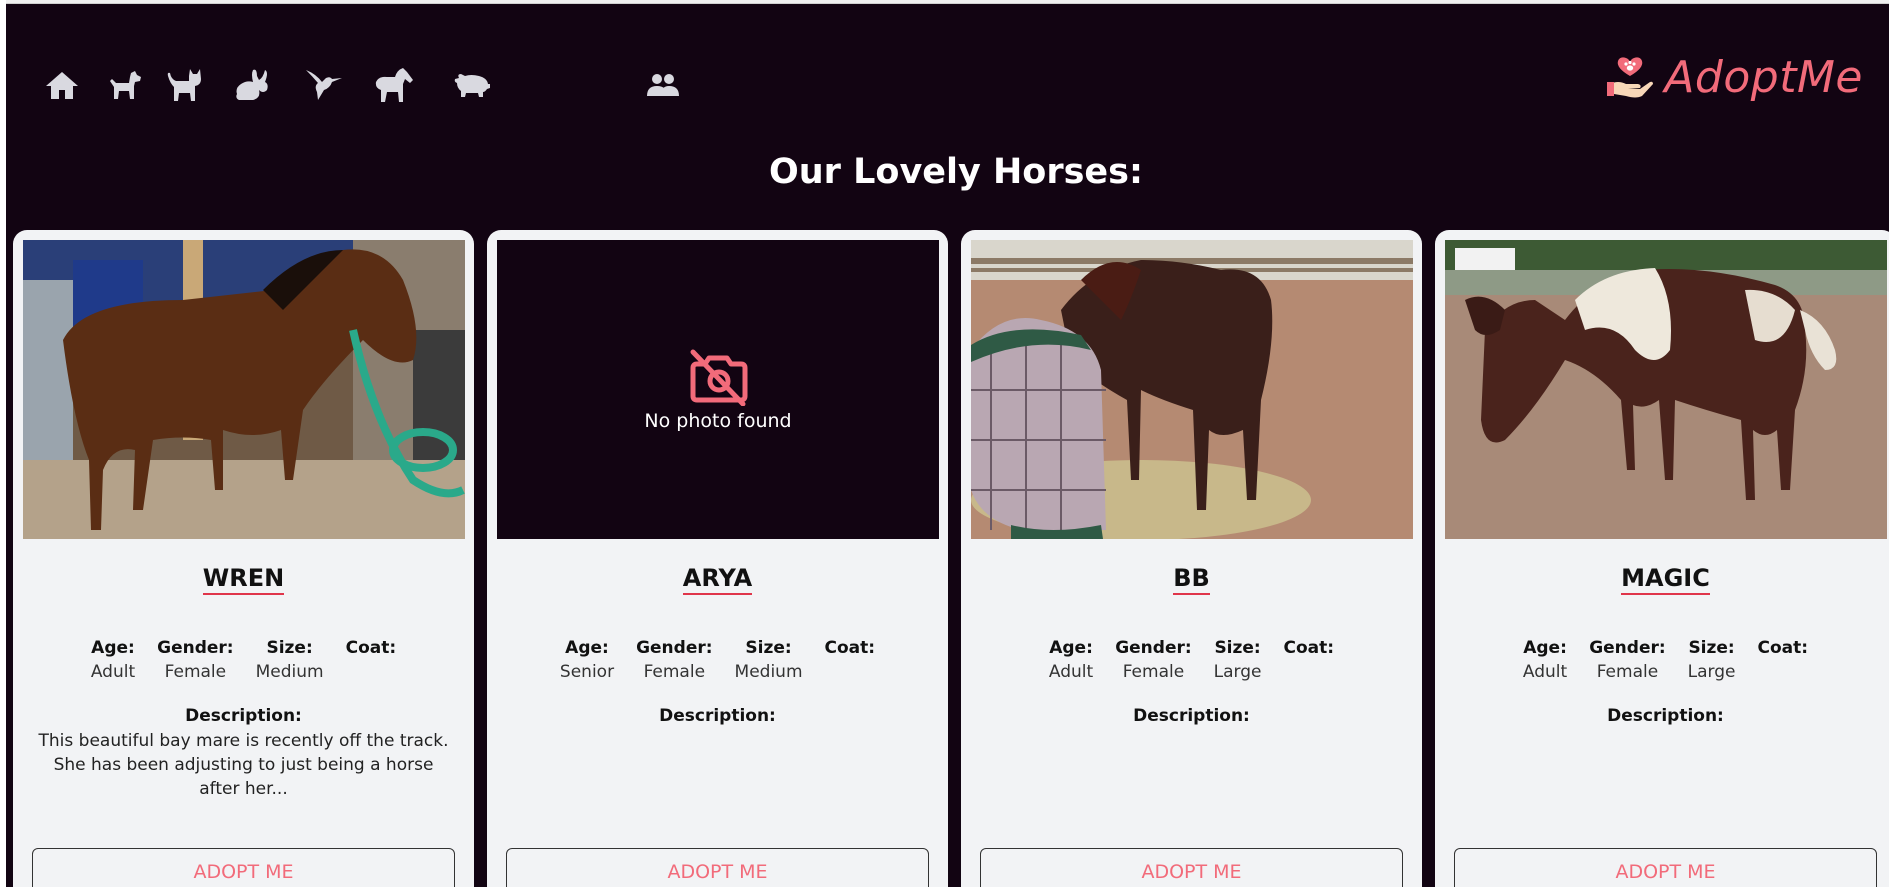 The width and height of the screenshot is (1889, 887). I want to click on pet-name: MAGIC, so click(1662, 579).